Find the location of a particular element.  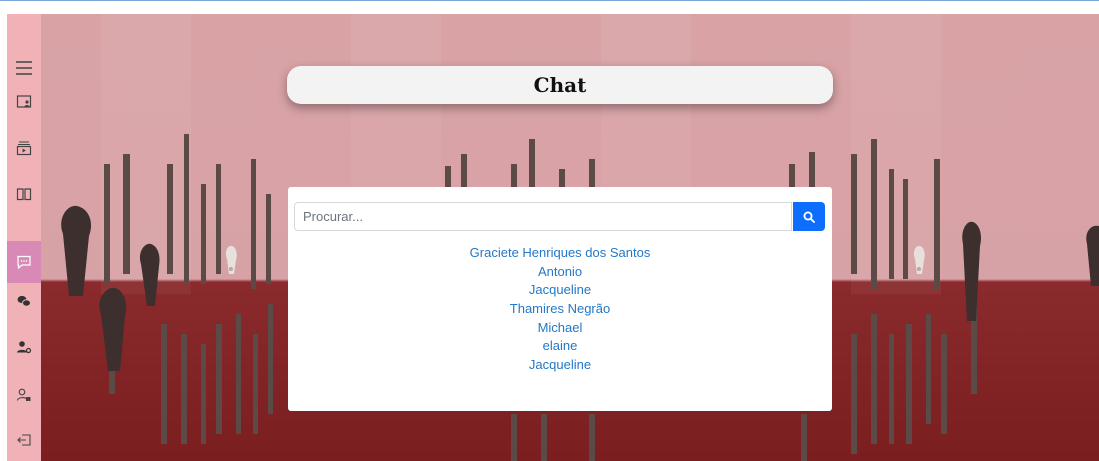

sidebar-item-logout is located at coordinates (24, 440).